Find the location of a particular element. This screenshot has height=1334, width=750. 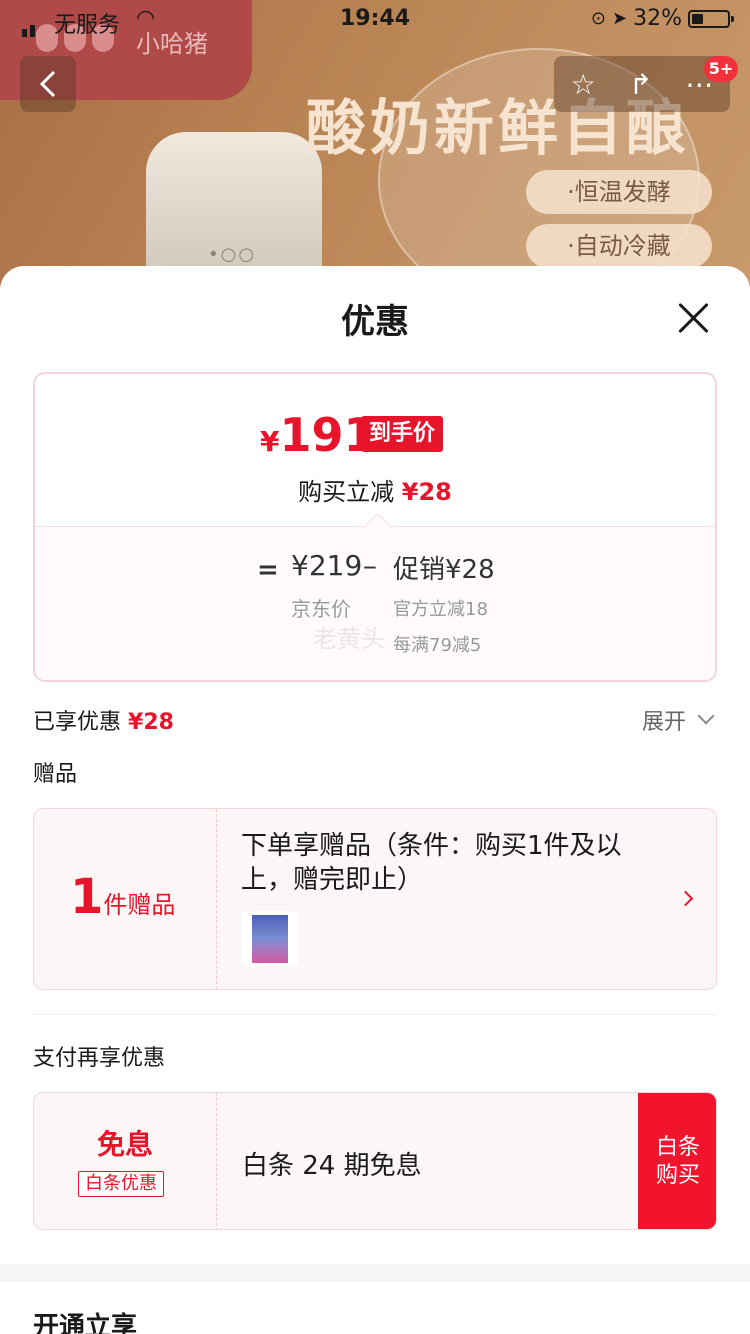

status-right: ⊙ ➤ 32% is located at coordinates (662, 18).